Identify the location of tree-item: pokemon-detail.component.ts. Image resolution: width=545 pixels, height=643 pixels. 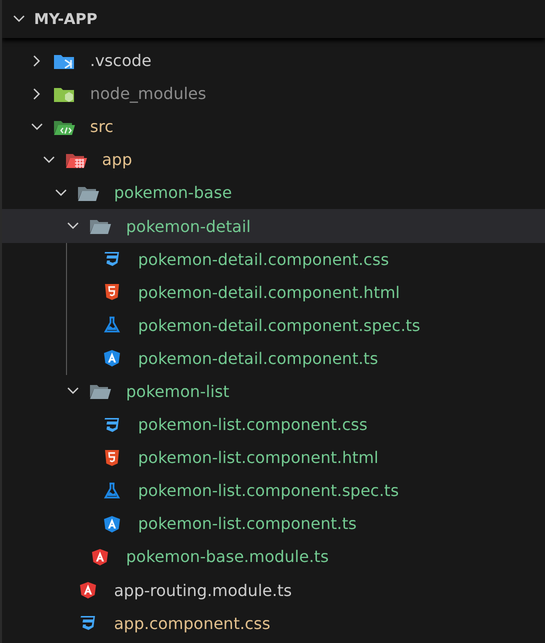
(273, 358).